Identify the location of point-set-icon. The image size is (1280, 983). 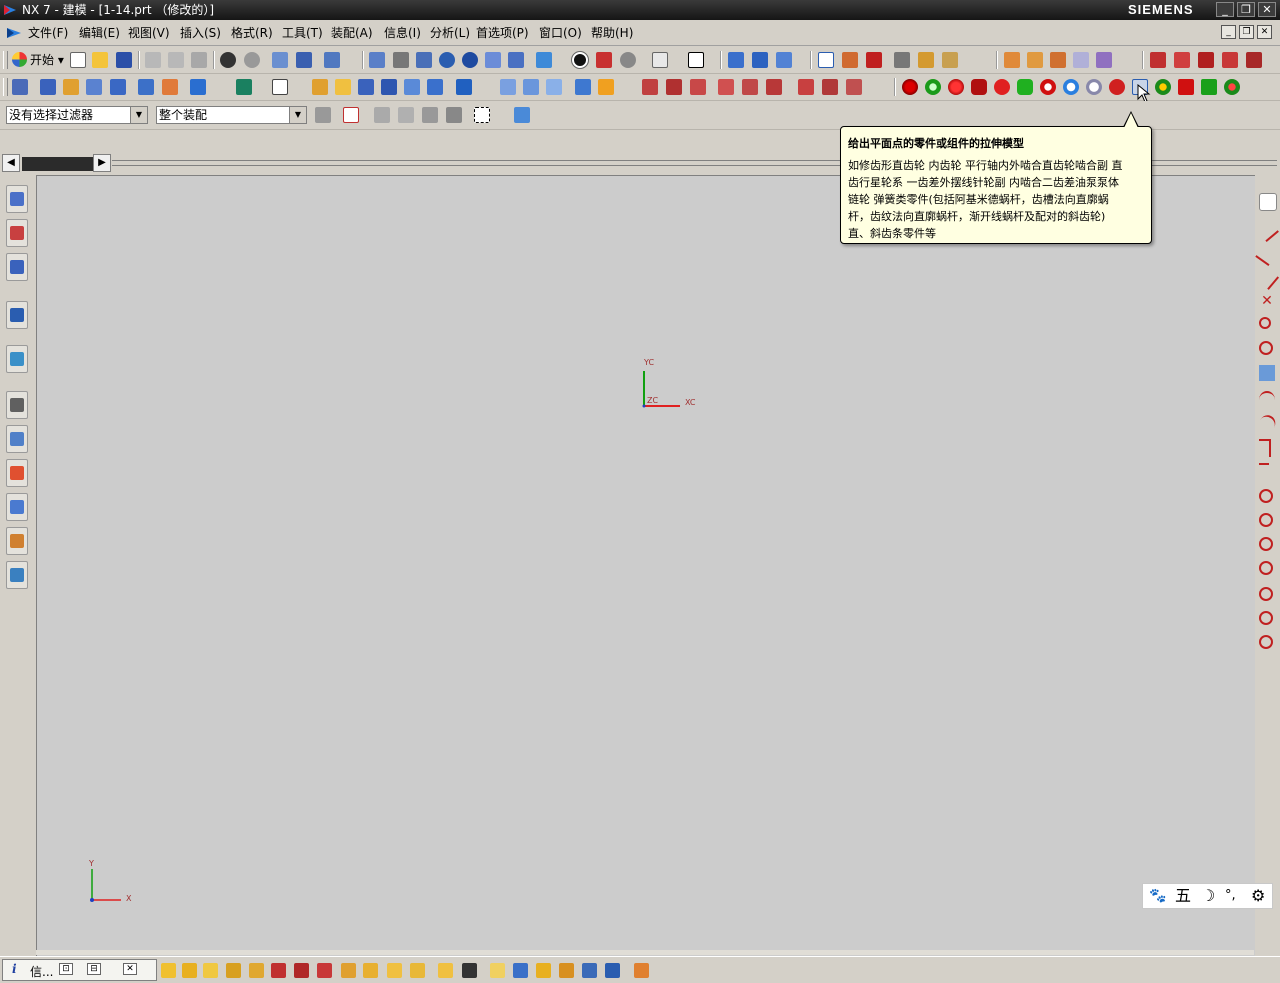
(674, 87).